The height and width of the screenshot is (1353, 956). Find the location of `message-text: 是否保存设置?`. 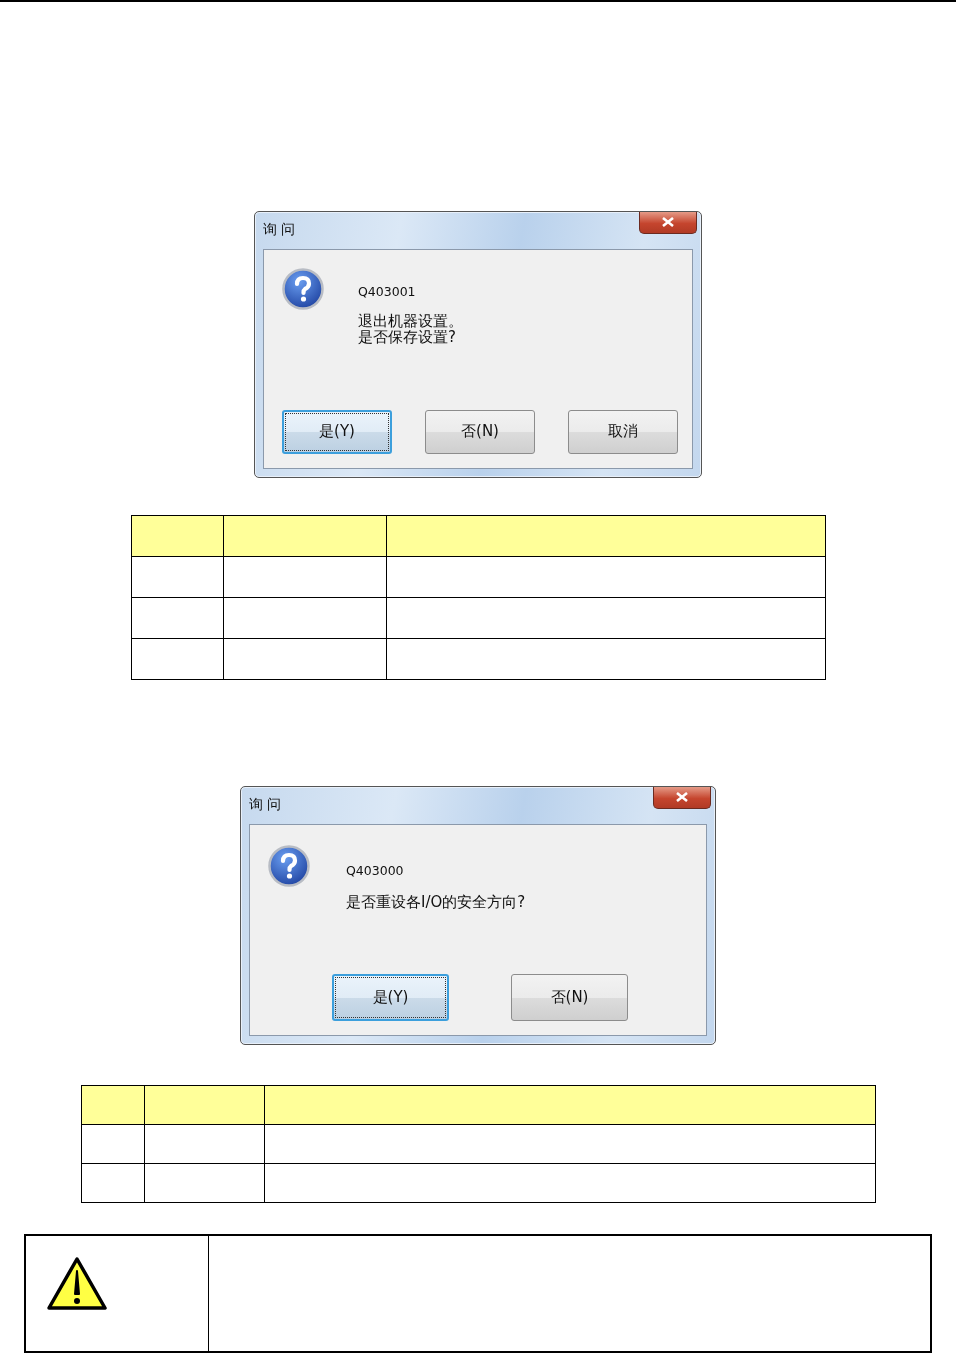

message-text: 是否保存设置? is located at coordinates (407, 337).